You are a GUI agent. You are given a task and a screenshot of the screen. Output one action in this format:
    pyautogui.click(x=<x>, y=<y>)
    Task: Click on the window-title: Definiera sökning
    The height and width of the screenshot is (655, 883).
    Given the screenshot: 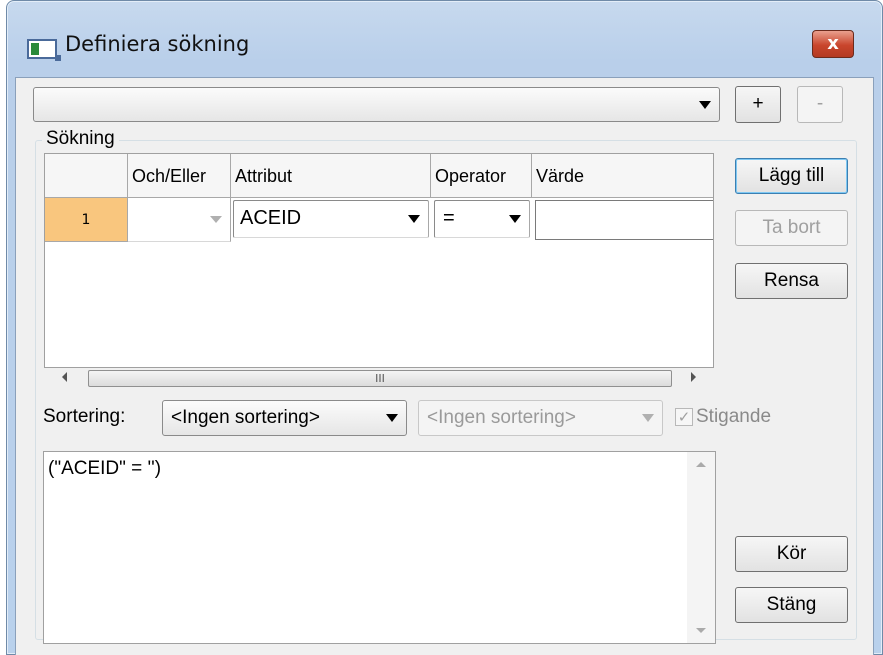 What is the action you would take?
    pyautogui.click(x=157, y=44)
    